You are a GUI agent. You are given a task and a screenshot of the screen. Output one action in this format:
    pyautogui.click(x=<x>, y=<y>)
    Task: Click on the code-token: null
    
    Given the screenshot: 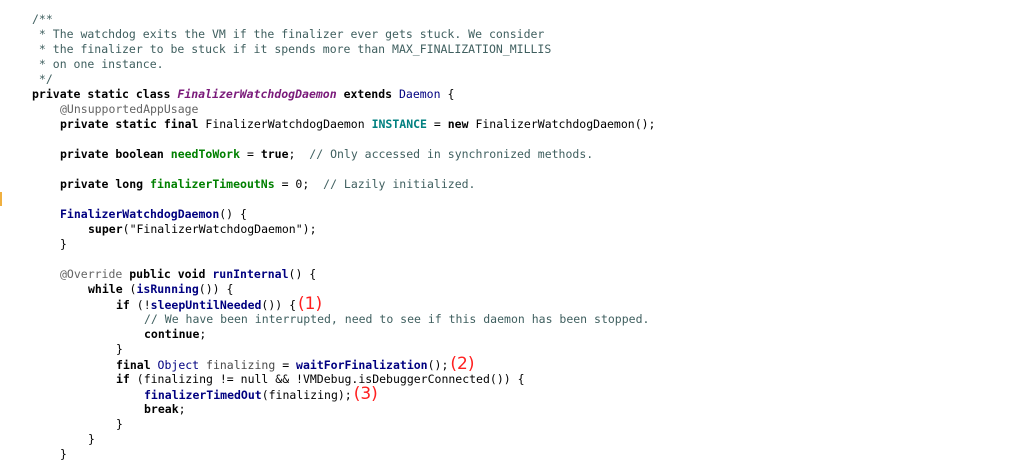 What is the action you would take?
    pyautogui.click(x=254, y=379)
    